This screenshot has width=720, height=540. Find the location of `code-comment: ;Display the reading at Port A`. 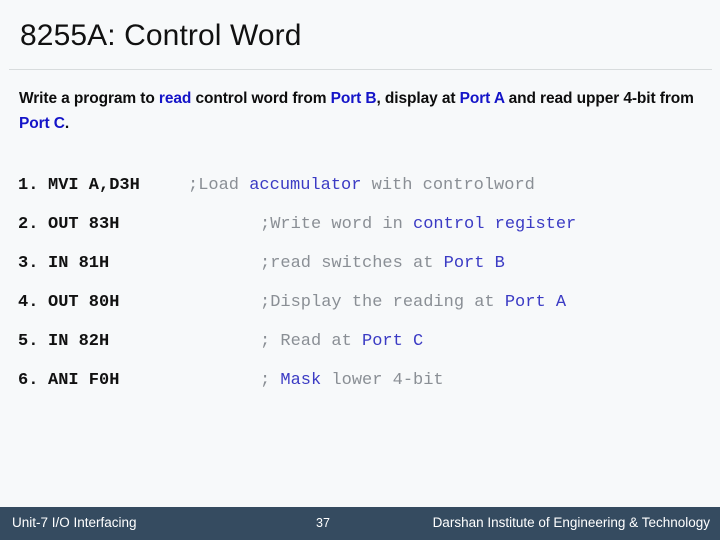

code-comment: ;Display the reading at Port A is located at coordinates (413, 302).